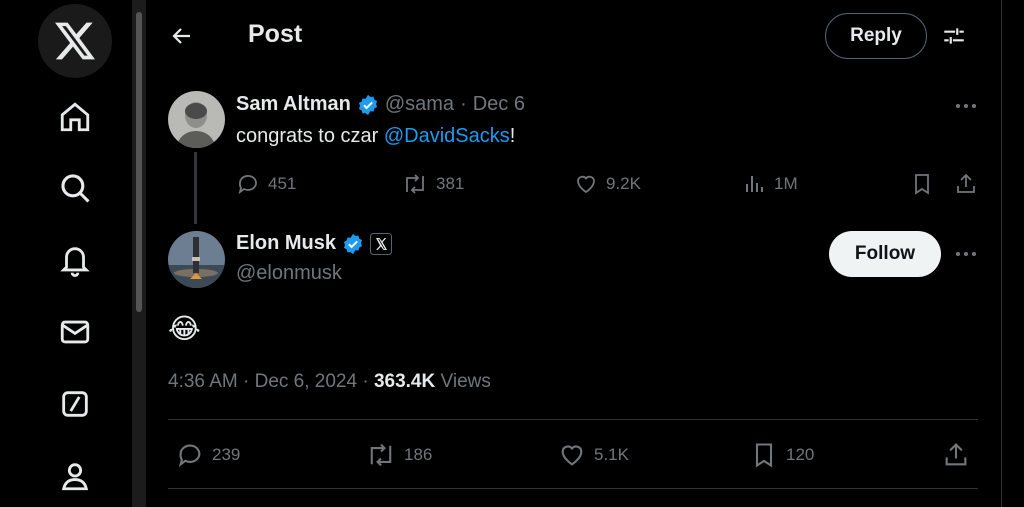  What do you see at coordinates (399, 455) in the screenshot?
I see `repost-action: 186` at bounding box center [399, 455].